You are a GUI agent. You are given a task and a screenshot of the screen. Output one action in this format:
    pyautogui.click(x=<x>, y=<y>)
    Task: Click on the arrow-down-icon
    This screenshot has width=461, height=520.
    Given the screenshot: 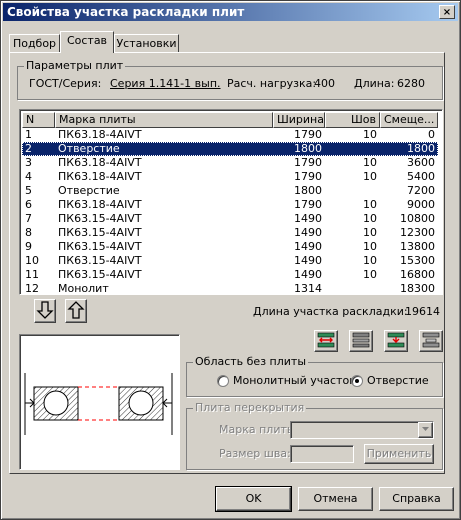 What is the action you would take?
    pyautogui.click(x=45, y=310)
    